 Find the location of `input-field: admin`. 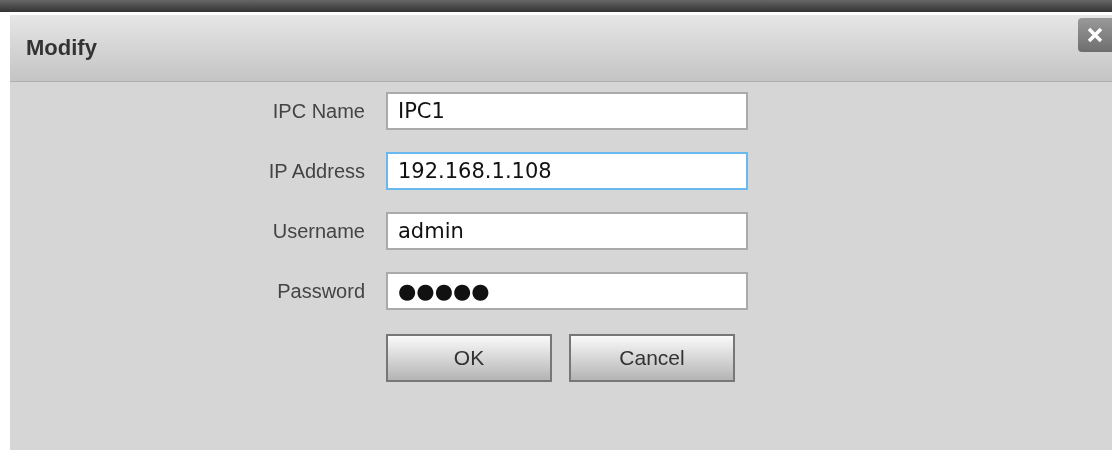

input-field: admin is located at coordinates (567, 231).